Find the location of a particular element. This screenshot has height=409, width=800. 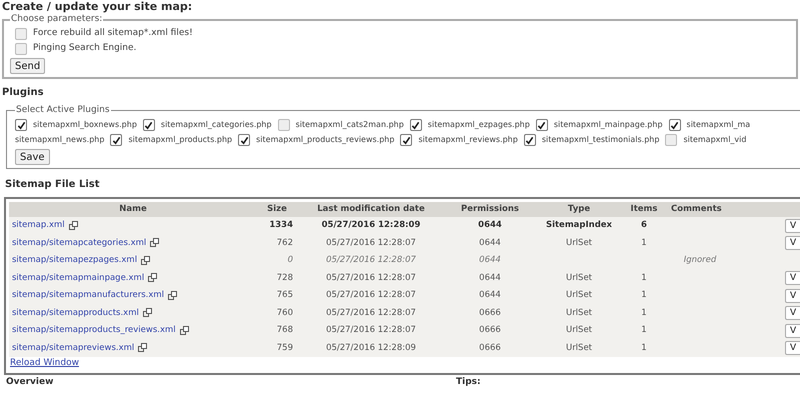

plugin-label: sitemapxml_testimonials.php is located at coordinates (601, 140).